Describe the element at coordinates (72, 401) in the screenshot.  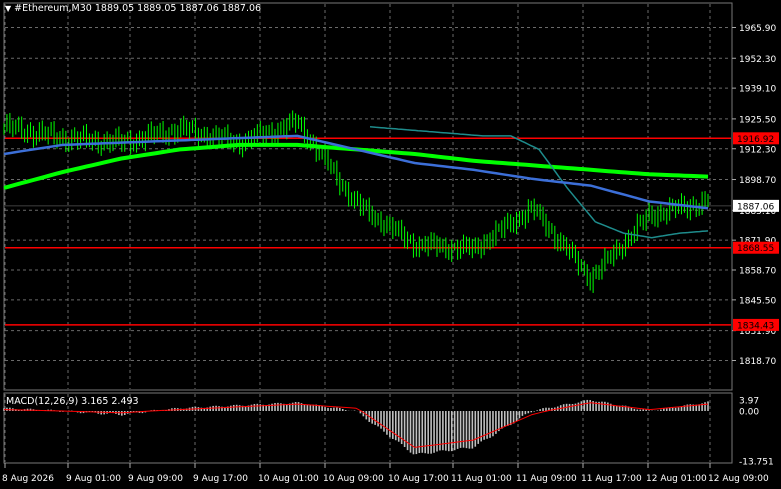
I see `macd-label: MACD(12,26,9) 3.165 2.493` at that location.